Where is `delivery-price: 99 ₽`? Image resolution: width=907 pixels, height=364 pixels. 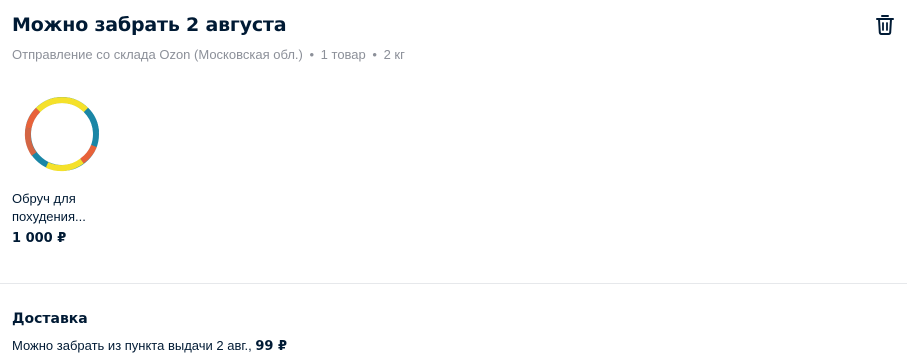
delivery-price: 99 ₽ is located at coordinates (271, 346).